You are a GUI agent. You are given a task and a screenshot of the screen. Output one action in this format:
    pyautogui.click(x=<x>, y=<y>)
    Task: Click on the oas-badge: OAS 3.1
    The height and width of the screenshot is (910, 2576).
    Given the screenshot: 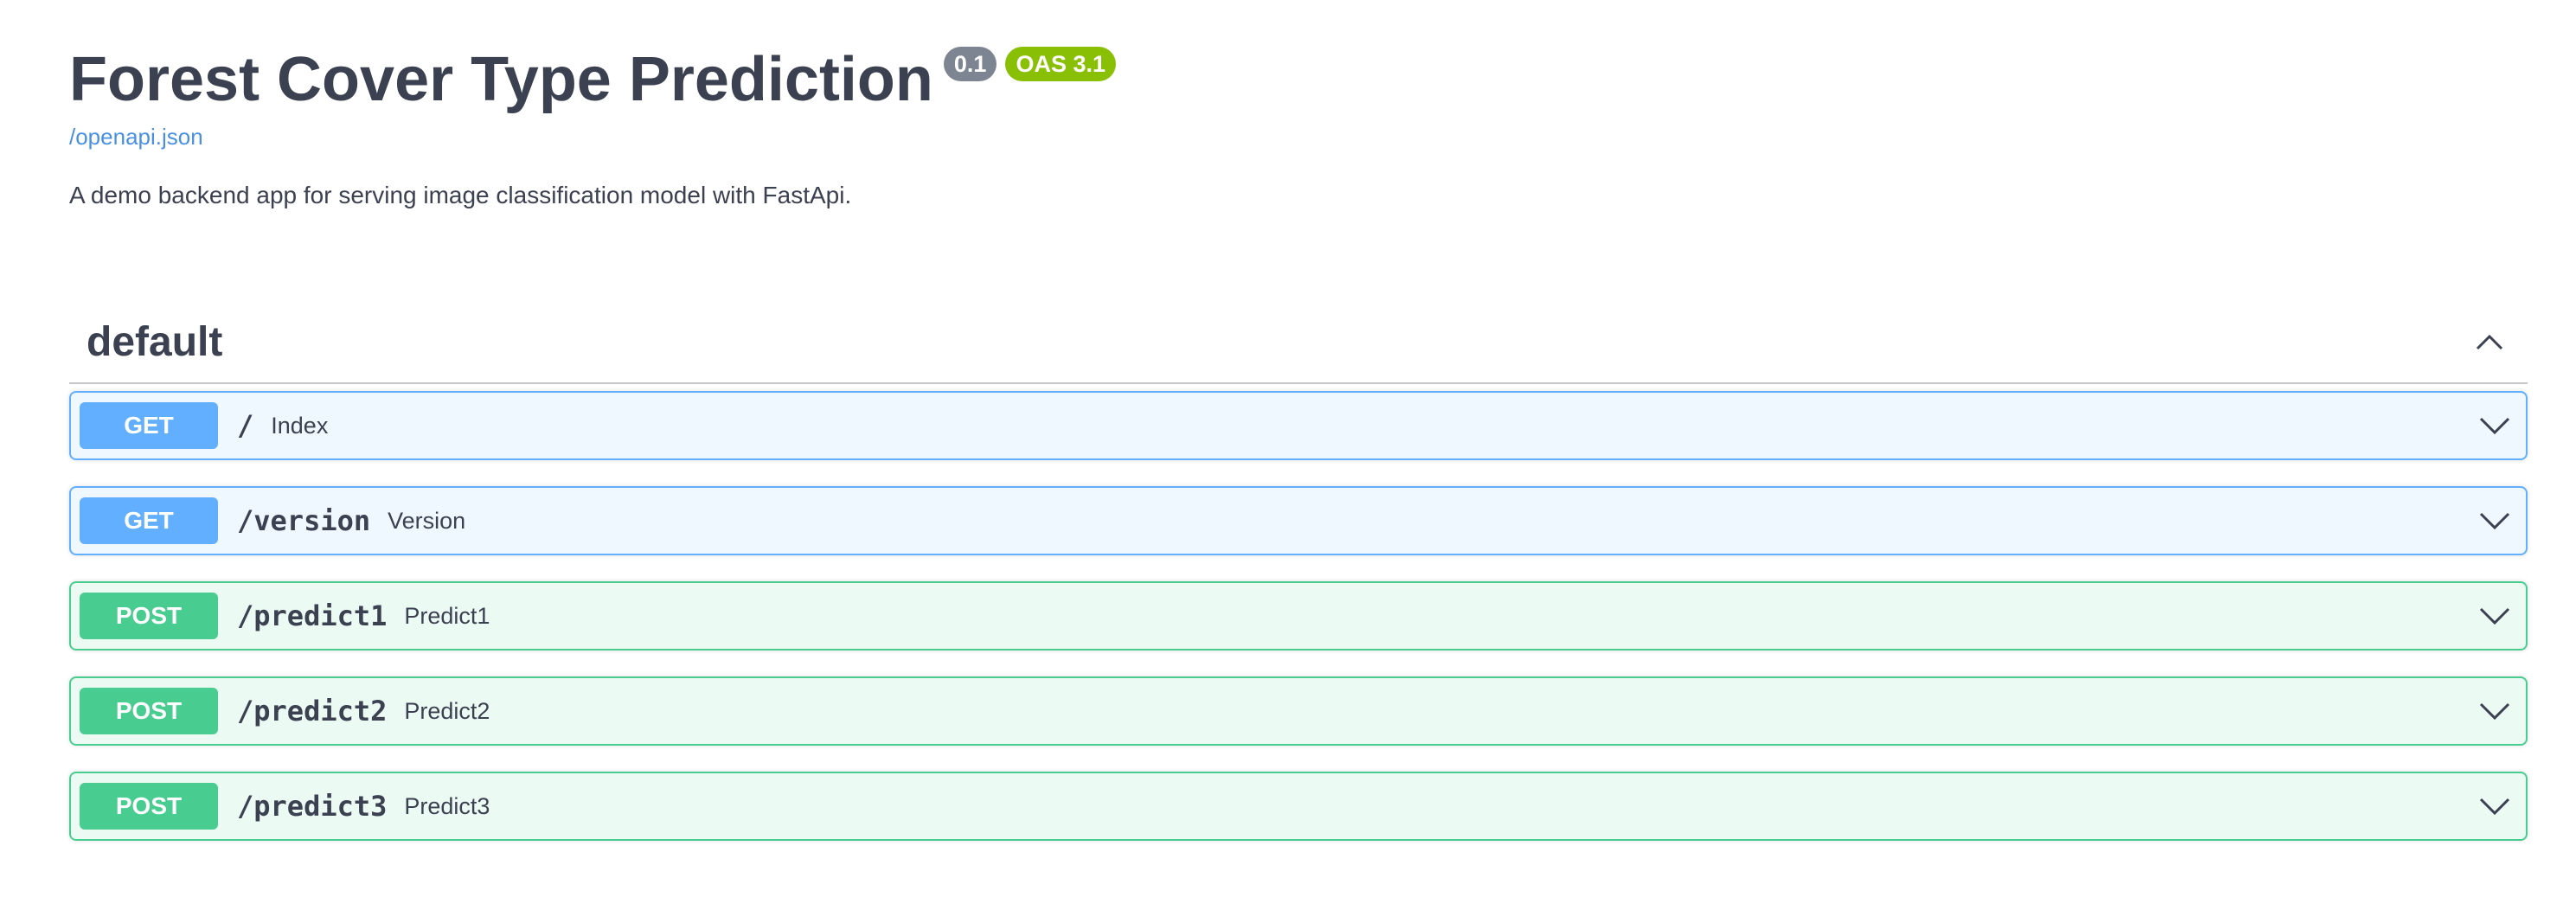 What is the action you would take?
    pyautogui.click(x=1060, y=64)
    